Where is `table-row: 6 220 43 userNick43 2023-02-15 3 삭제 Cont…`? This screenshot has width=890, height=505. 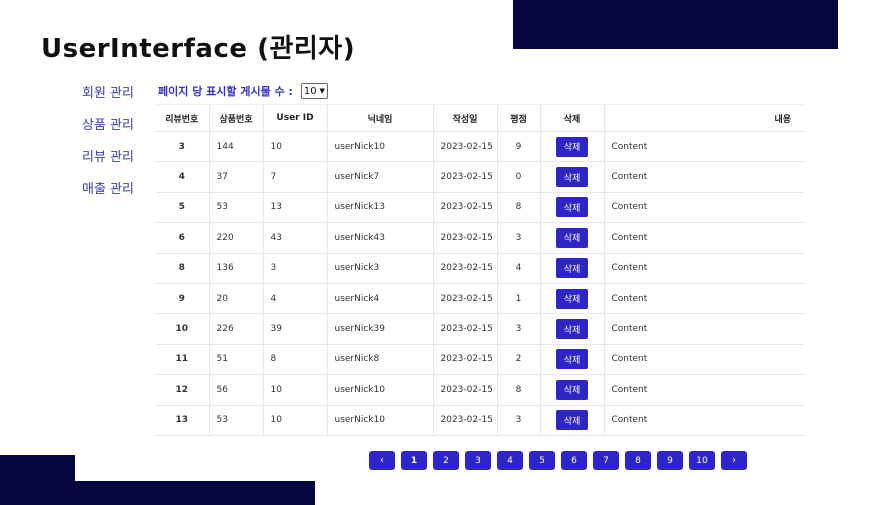 table-row: 6 220 43 userNick43 2023-02-15 3 삭제 Cont… is located at coordinates (480, 238).